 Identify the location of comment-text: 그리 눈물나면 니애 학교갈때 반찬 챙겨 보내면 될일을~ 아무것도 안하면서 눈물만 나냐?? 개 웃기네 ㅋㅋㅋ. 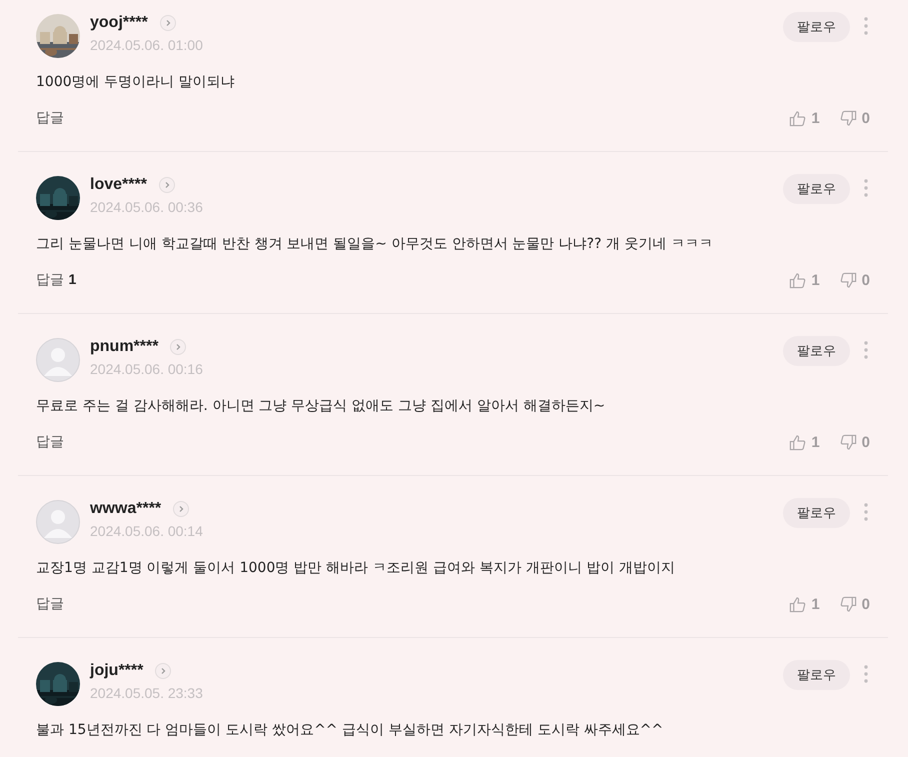
(375, 244).